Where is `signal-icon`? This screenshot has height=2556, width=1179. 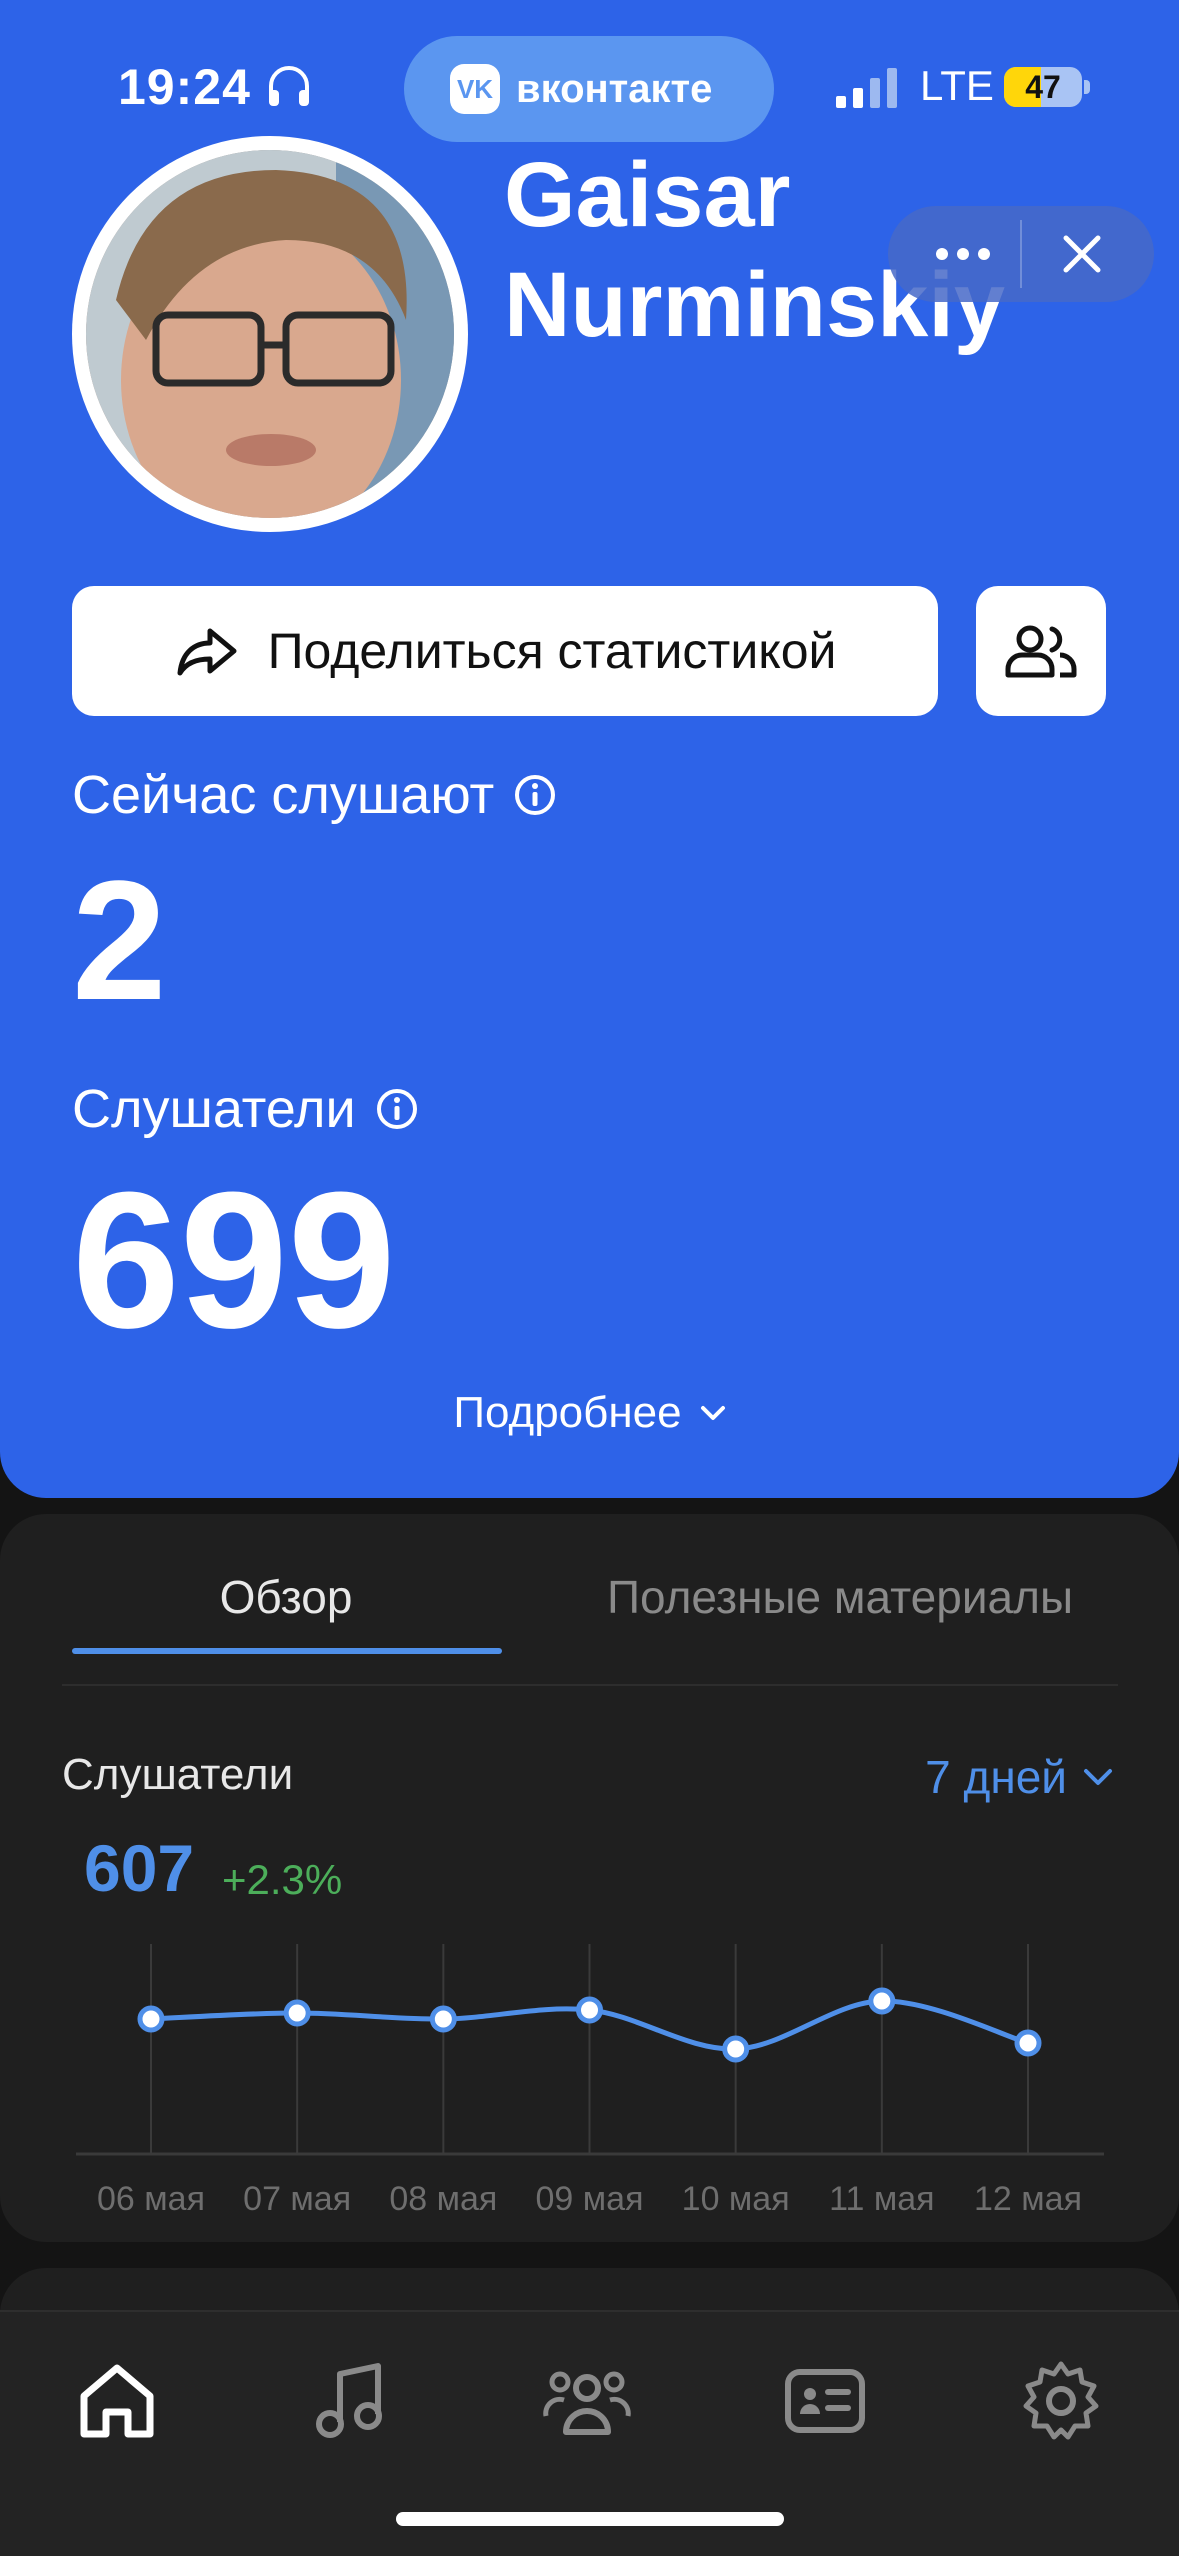 signal-icon is located at coordinates (866, 88).